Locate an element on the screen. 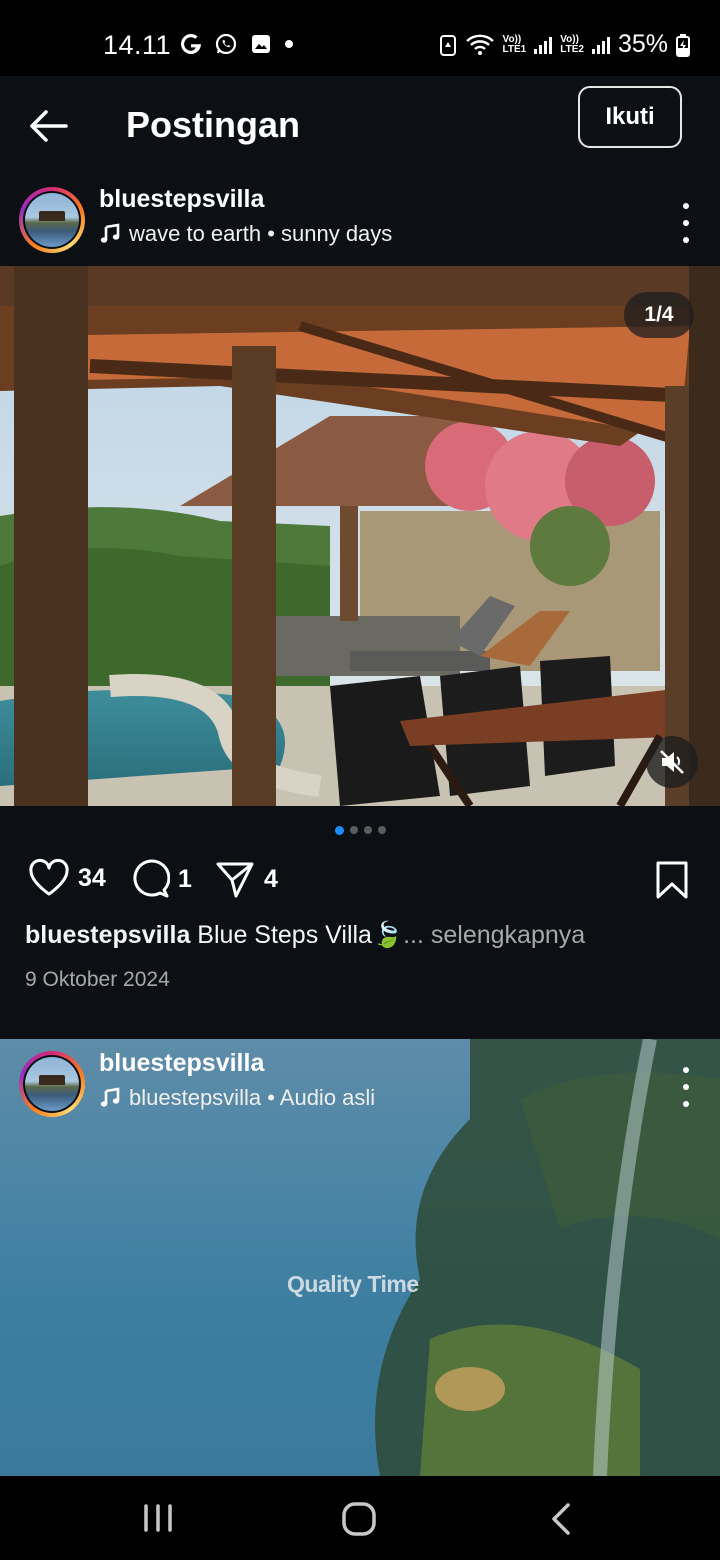 Image resolution: width=720 pixels, height=1560 pixels. share-count: 4 is located at coordinates (271, 878).